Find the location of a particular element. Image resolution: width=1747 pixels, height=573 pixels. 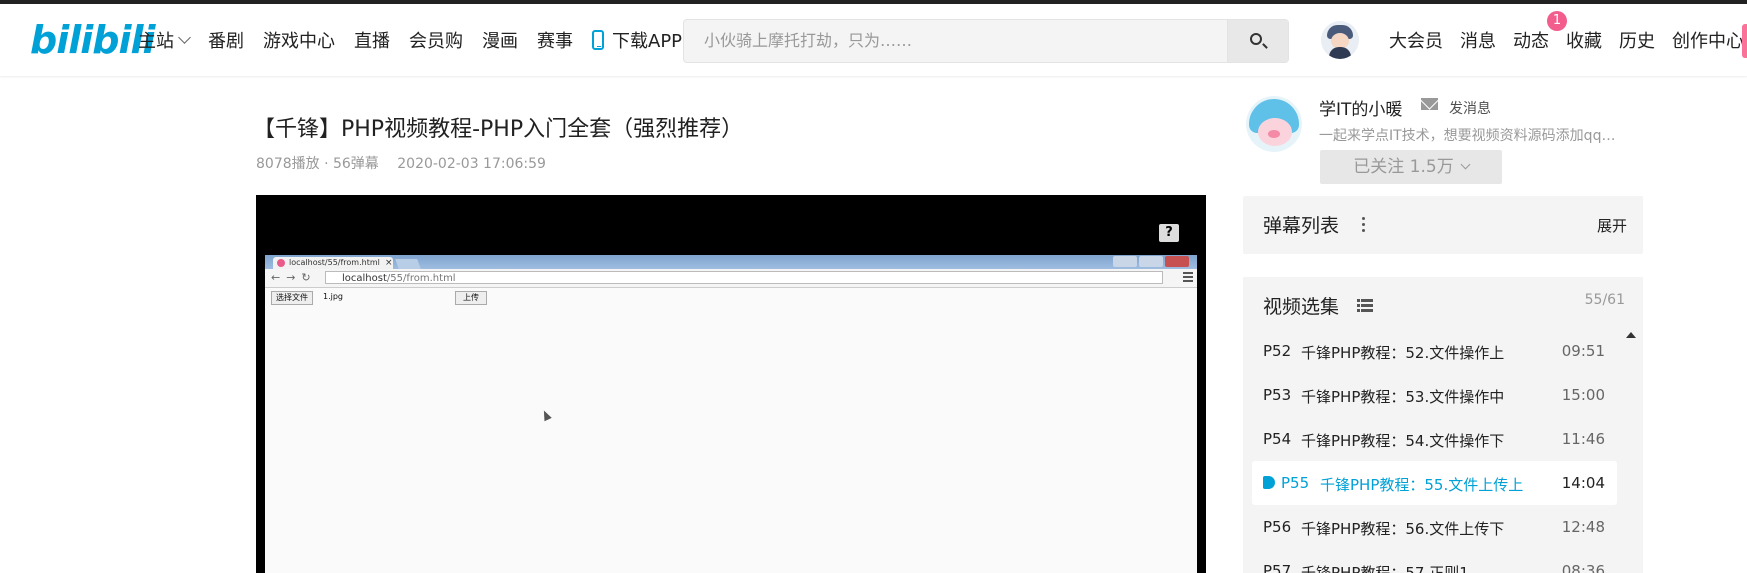

danmaku-list-panel: 弹幕列表 展开 is located at coordinates (1443, 225).